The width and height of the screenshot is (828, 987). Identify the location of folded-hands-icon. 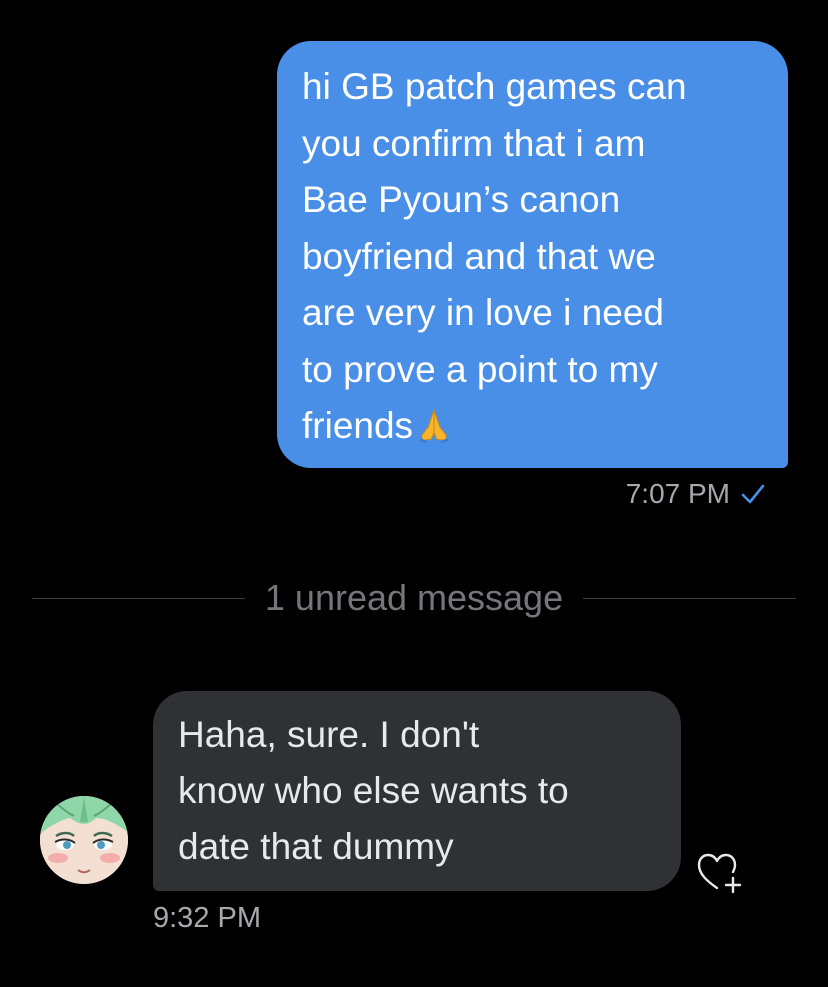
(434, 426).